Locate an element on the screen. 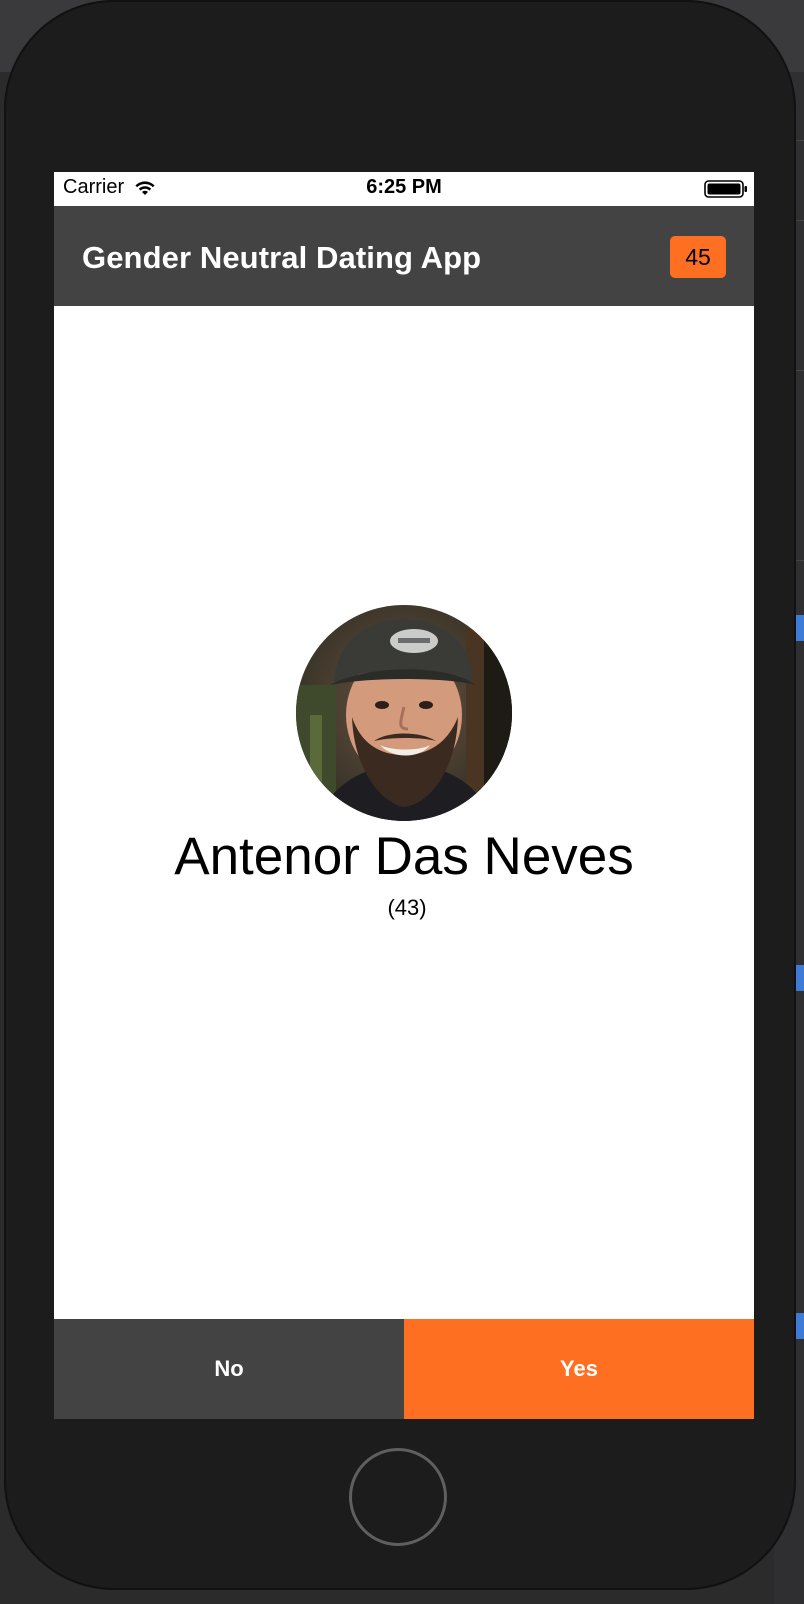  no-button-label: No is located at coordinates (229, 1368).